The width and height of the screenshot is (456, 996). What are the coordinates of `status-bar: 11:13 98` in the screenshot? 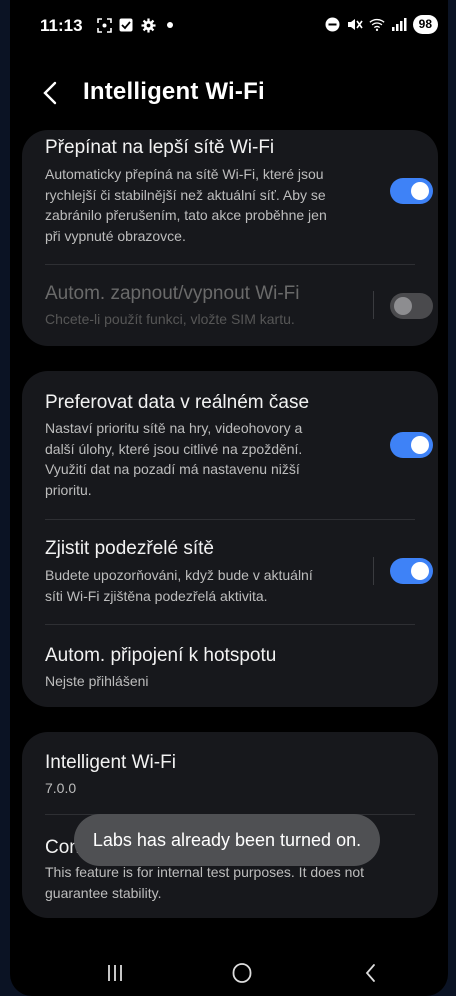 It's located at (229, 26).